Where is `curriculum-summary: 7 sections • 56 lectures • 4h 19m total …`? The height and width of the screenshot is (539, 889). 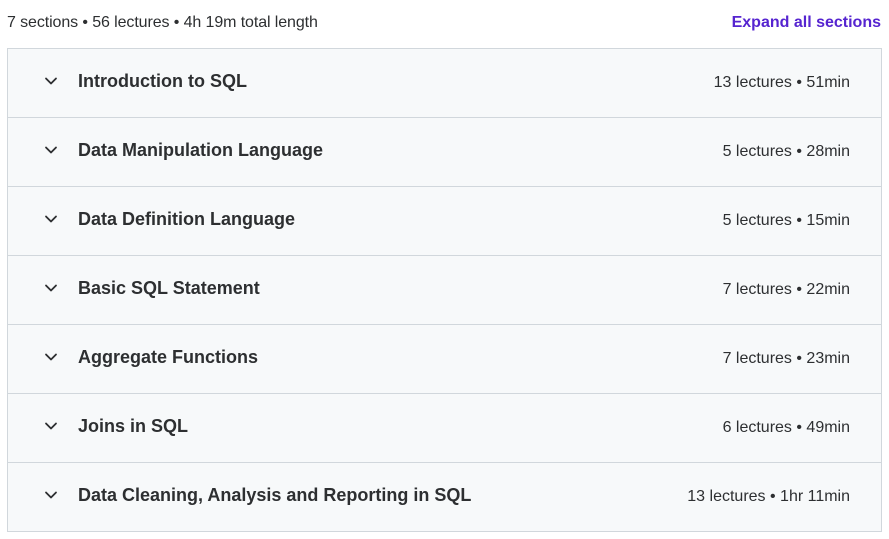 curriculum-summary: 7 sections • 56 lectures • 4h 19m total … is located at coordinates (162, 22).